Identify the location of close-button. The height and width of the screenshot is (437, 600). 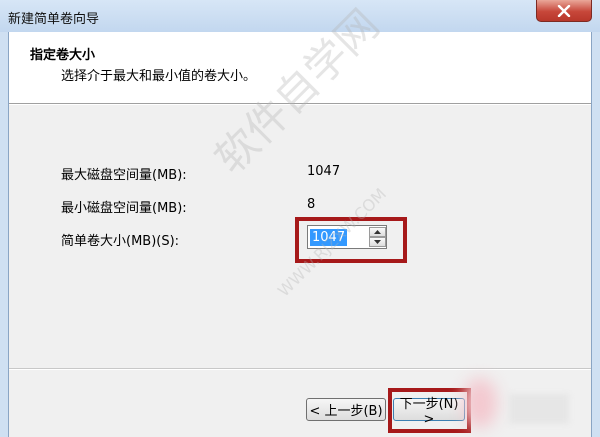
(564, 11).